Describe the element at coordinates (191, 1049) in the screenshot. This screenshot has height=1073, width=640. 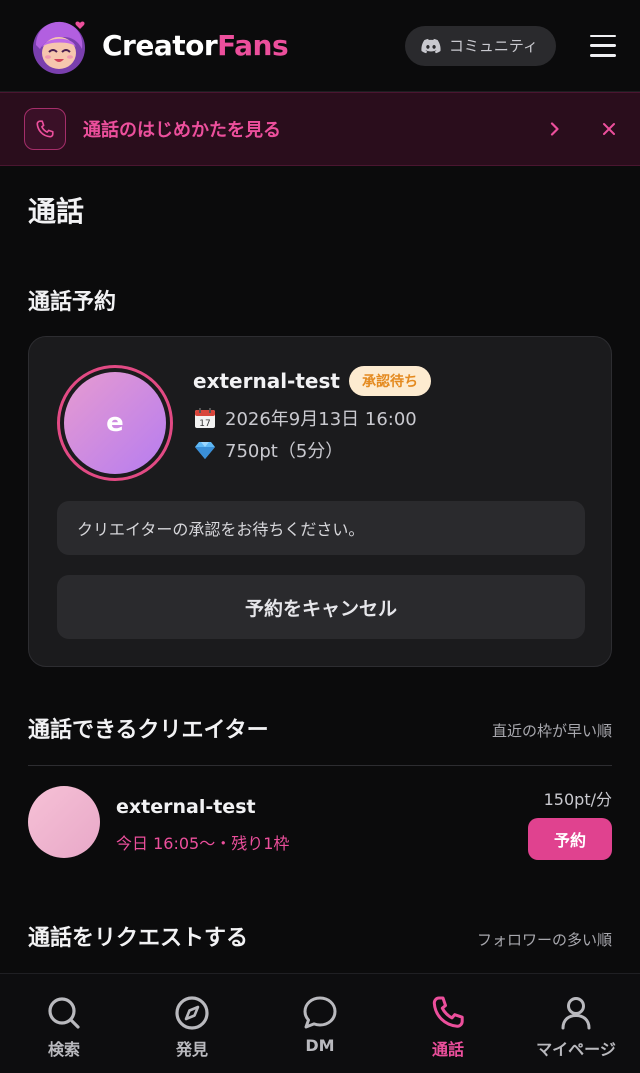
I see `nav-label-discover: 発見` at that location.